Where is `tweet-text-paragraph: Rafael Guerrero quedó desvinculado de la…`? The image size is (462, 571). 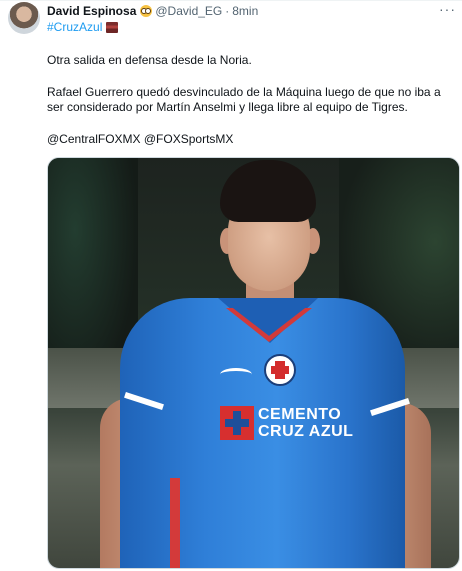 tweet-text-paragraph: Rafael Guerrero quedó desvinculado de la… is located at coordinates (244, 99).